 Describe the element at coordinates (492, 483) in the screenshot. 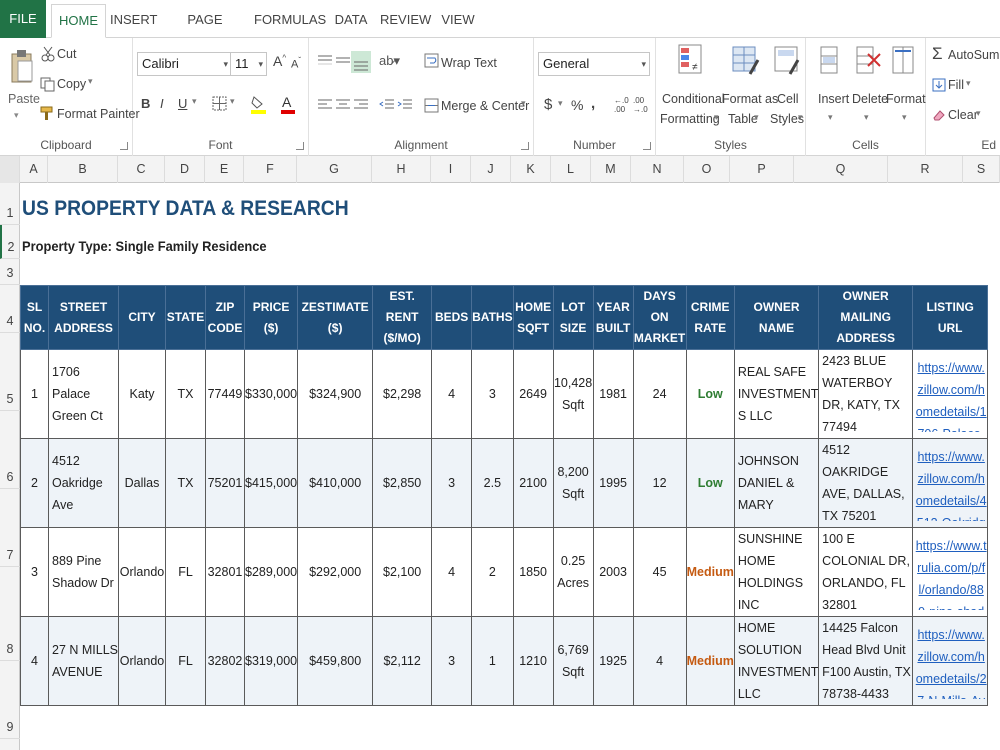

I see `table-cell: 2.5` at that location.